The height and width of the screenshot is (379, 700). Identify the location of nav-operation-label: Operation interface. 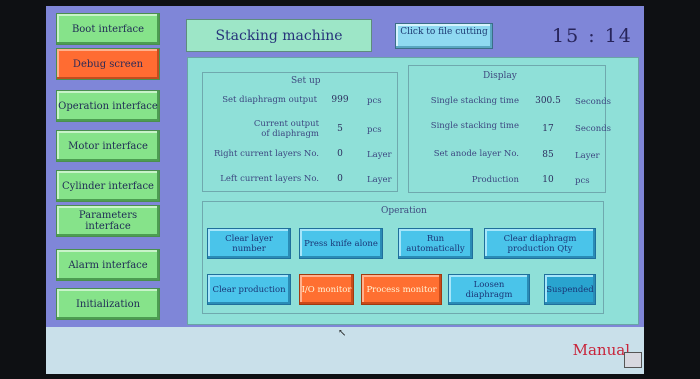
(108, 106).